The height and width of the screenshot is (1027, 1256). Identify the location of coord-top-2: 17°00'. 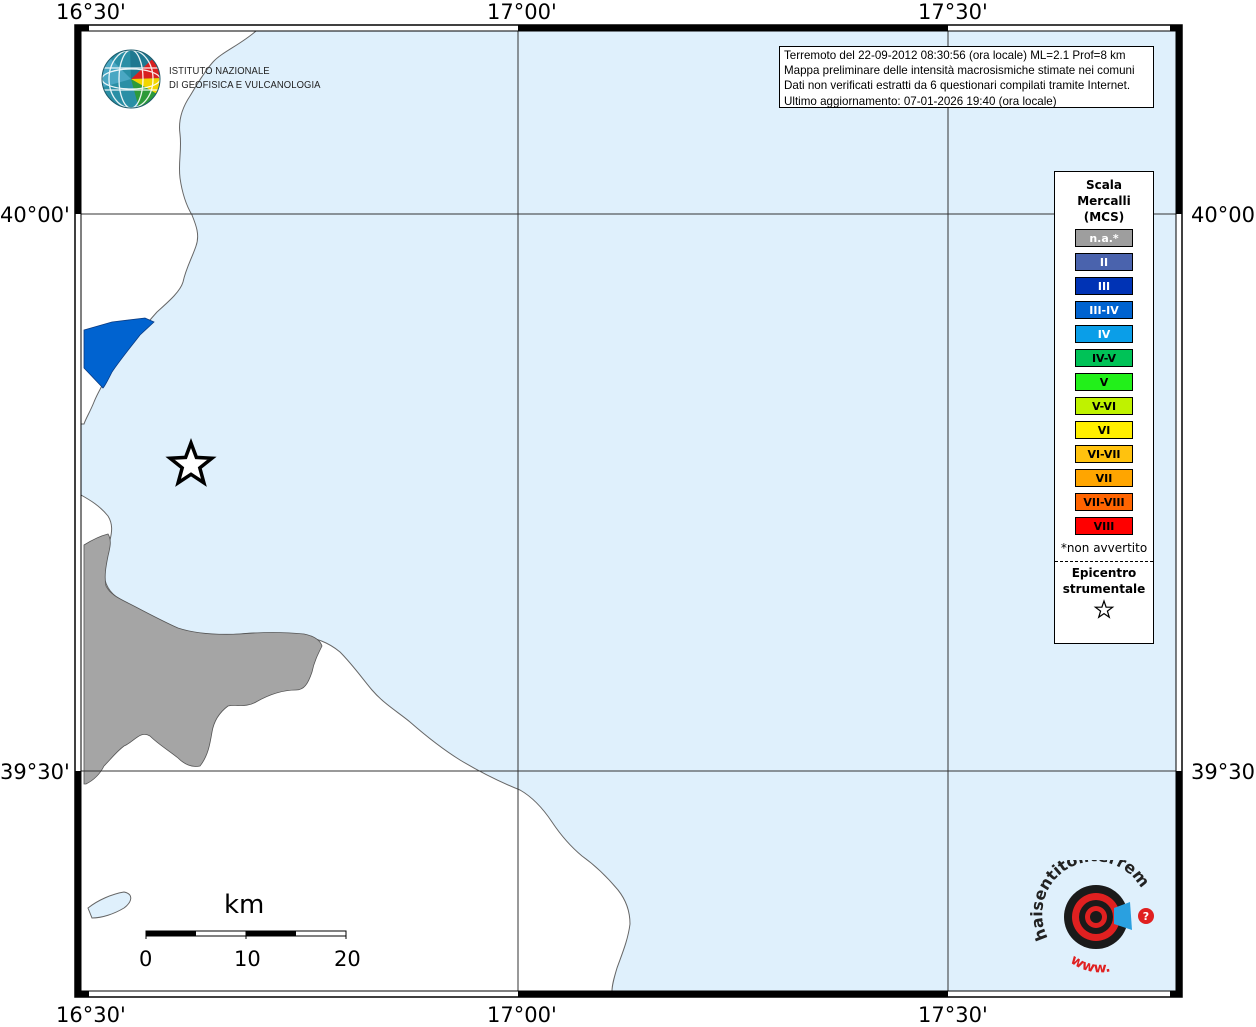
(522, 12).